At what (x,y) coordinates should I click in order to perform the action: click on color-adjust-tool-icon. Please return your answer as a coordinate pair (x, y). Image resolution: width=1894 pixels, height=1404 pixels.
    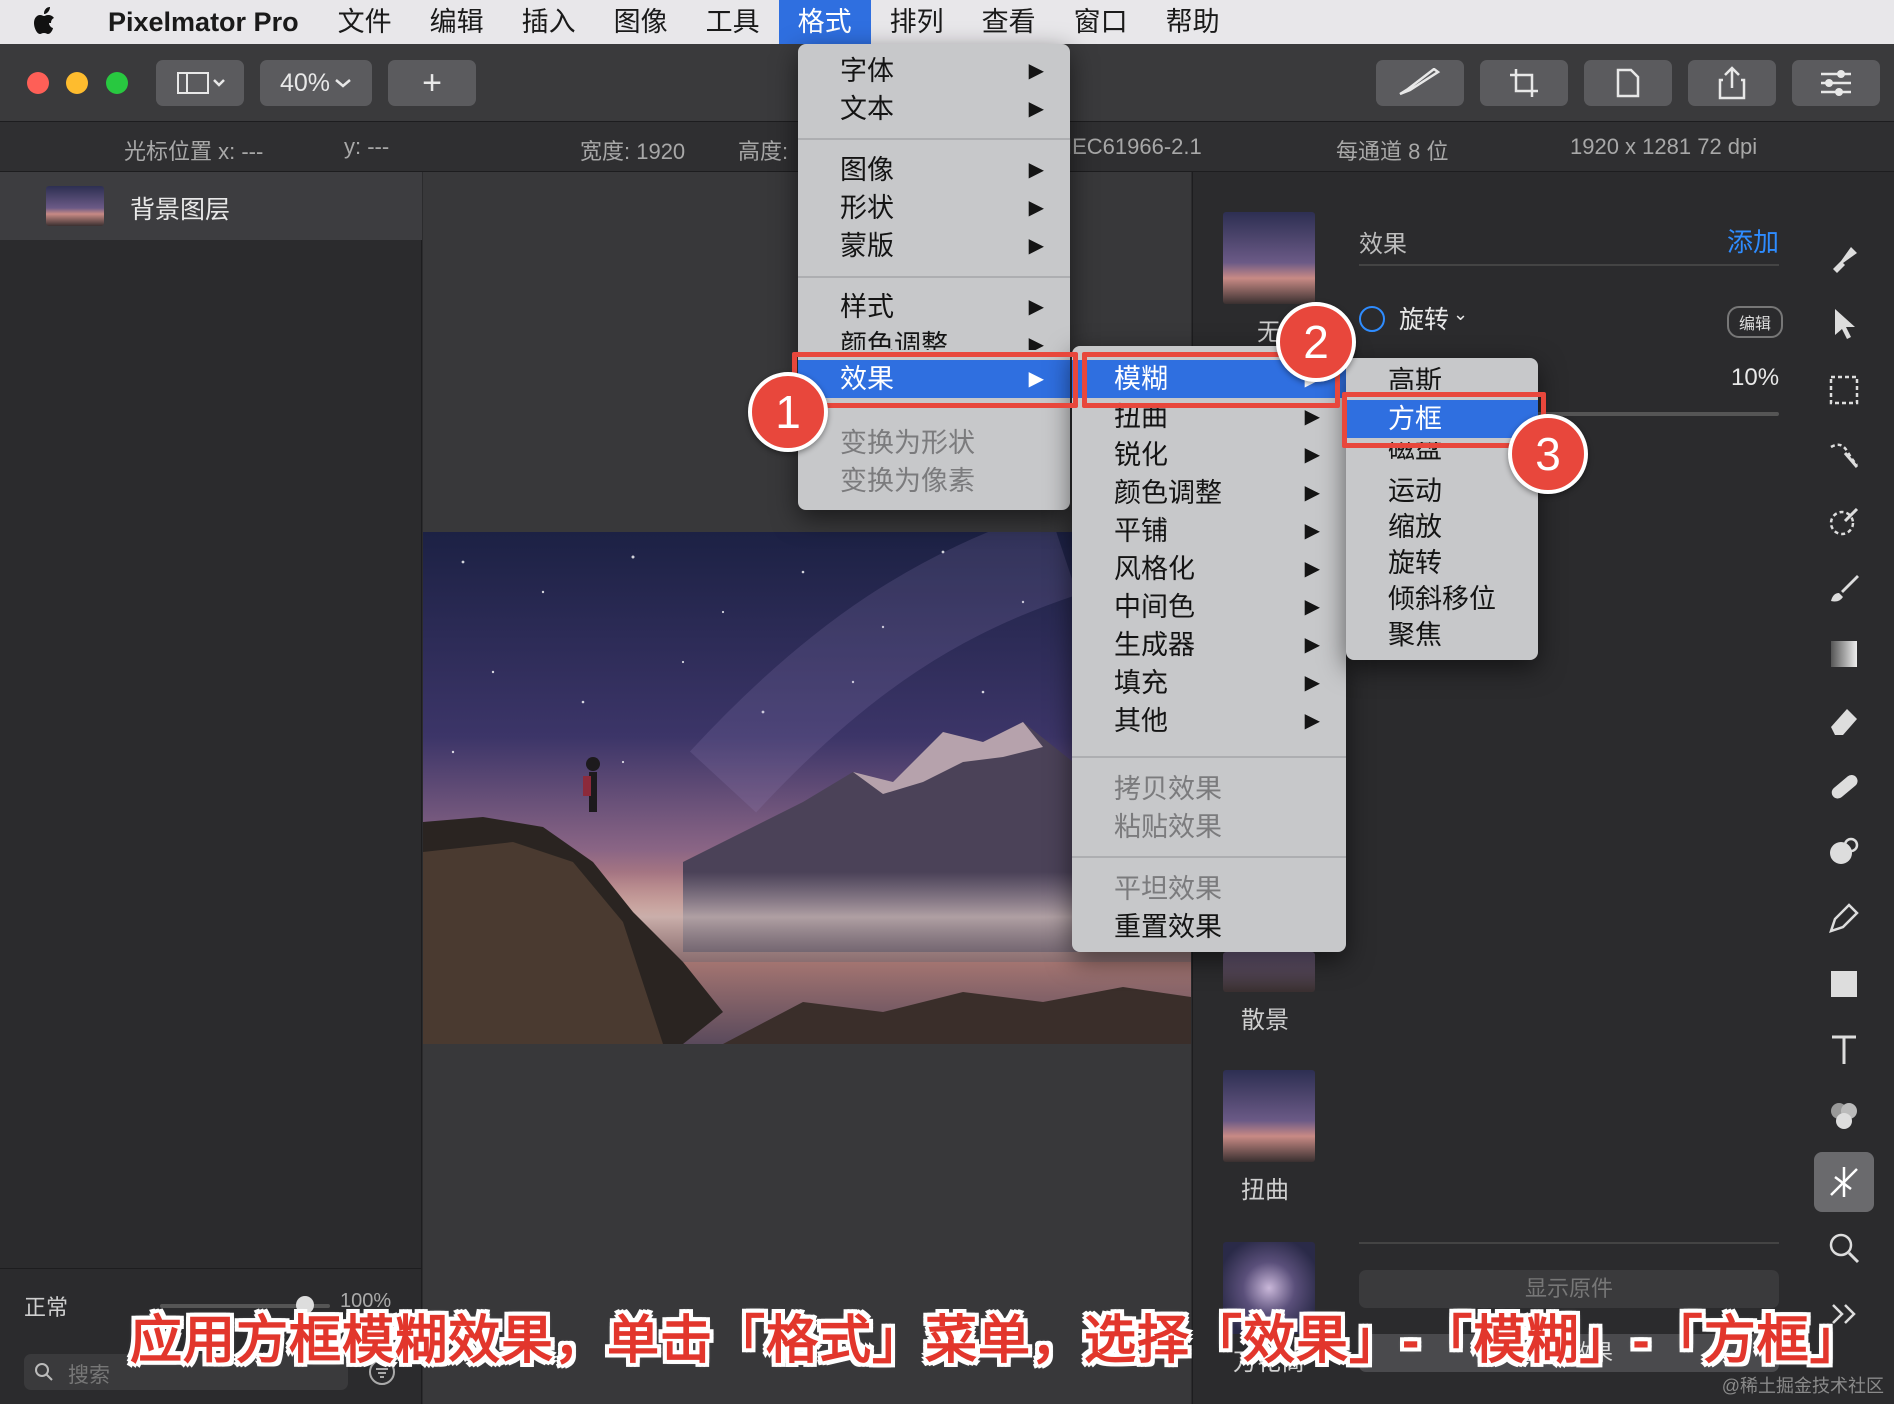
    Looking at the image, I should click on (1844, 1116).